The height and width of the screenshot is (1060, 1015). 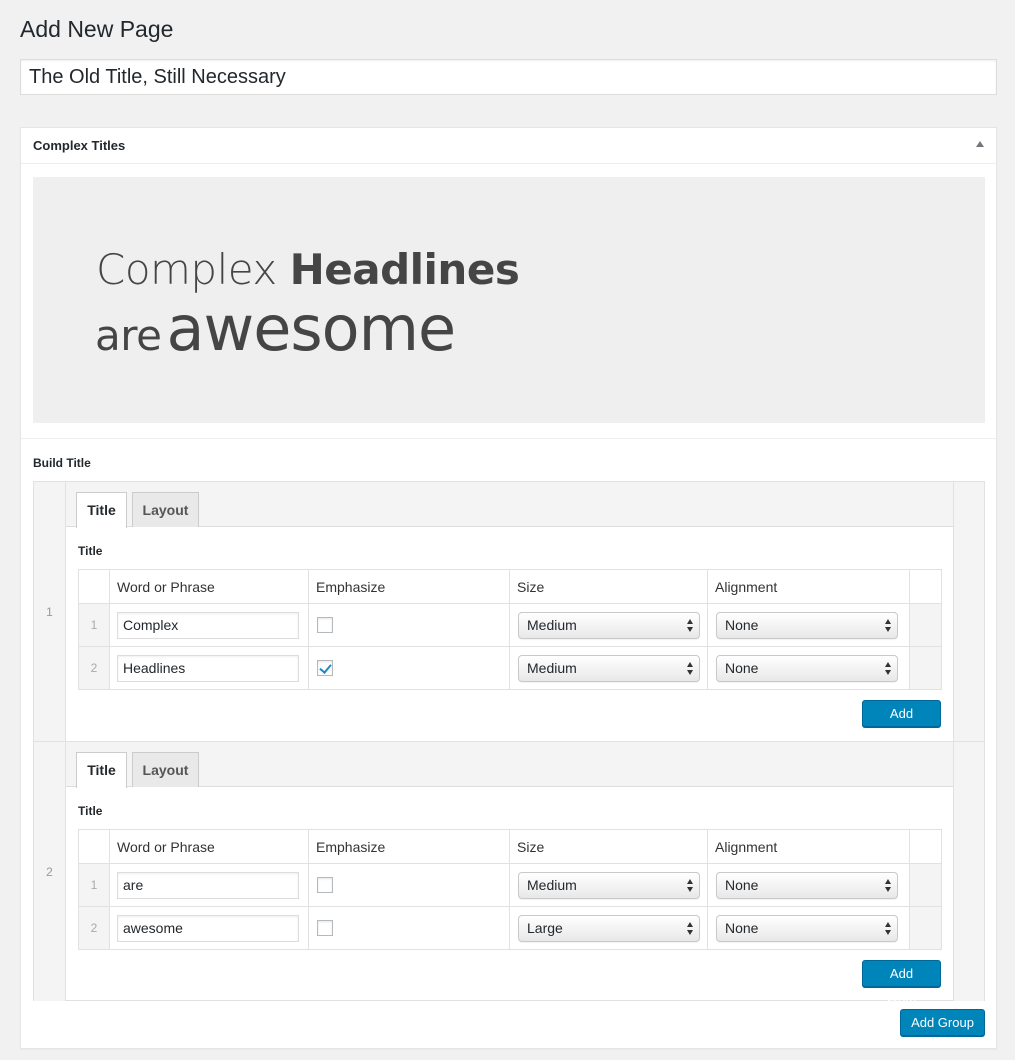 What do you see at coordinates (508, 146) in the screenshot?
I see `metabox-header: Complex Titles` at bounding box center [508, 146].